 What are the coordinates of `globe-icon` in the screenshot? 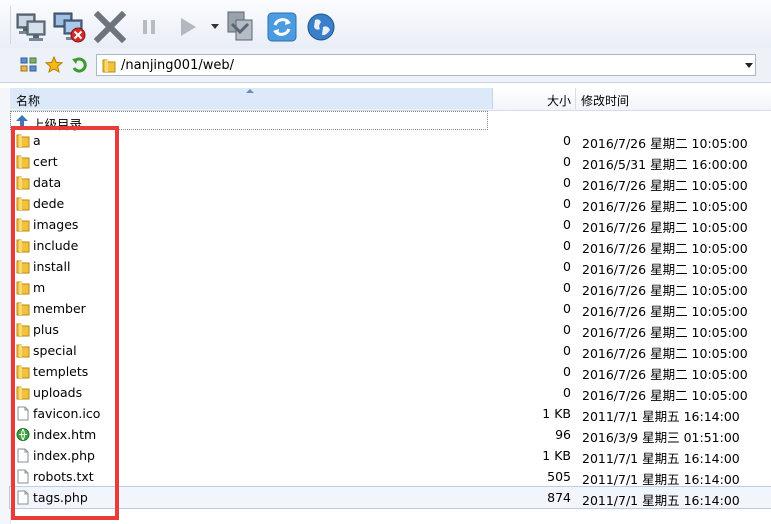 It's located at (321, 27).